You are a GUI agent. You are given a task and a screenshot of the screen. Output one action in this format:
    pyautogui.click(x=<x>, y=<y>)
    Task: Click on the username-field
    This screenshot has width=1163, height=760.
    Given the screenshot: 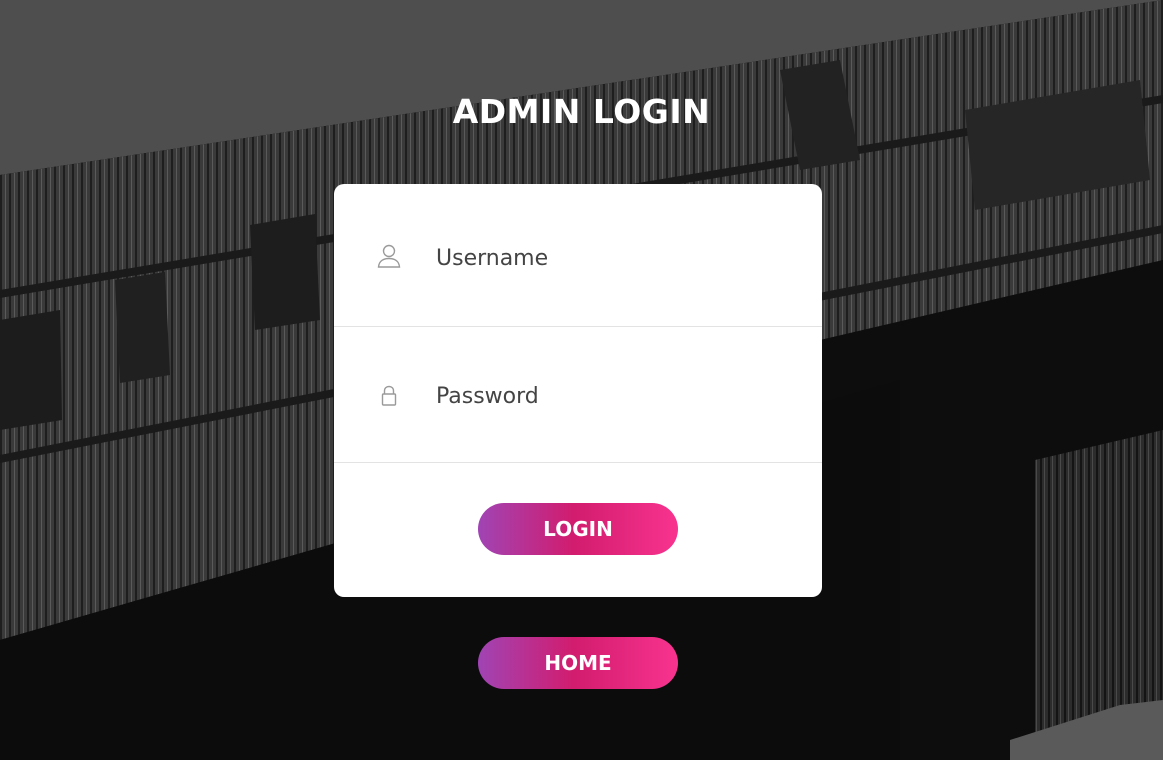 What is the action you would take?
    pyautogui.click(x=578, y=255)
    